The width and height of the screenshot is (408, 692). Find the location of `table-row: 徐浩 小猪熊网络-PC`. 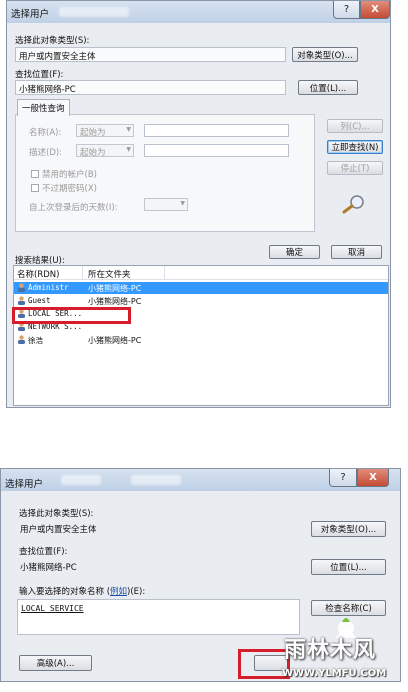

table-row: 徐浩 小猪熊网络-PC is located at coordinates (201, 340).